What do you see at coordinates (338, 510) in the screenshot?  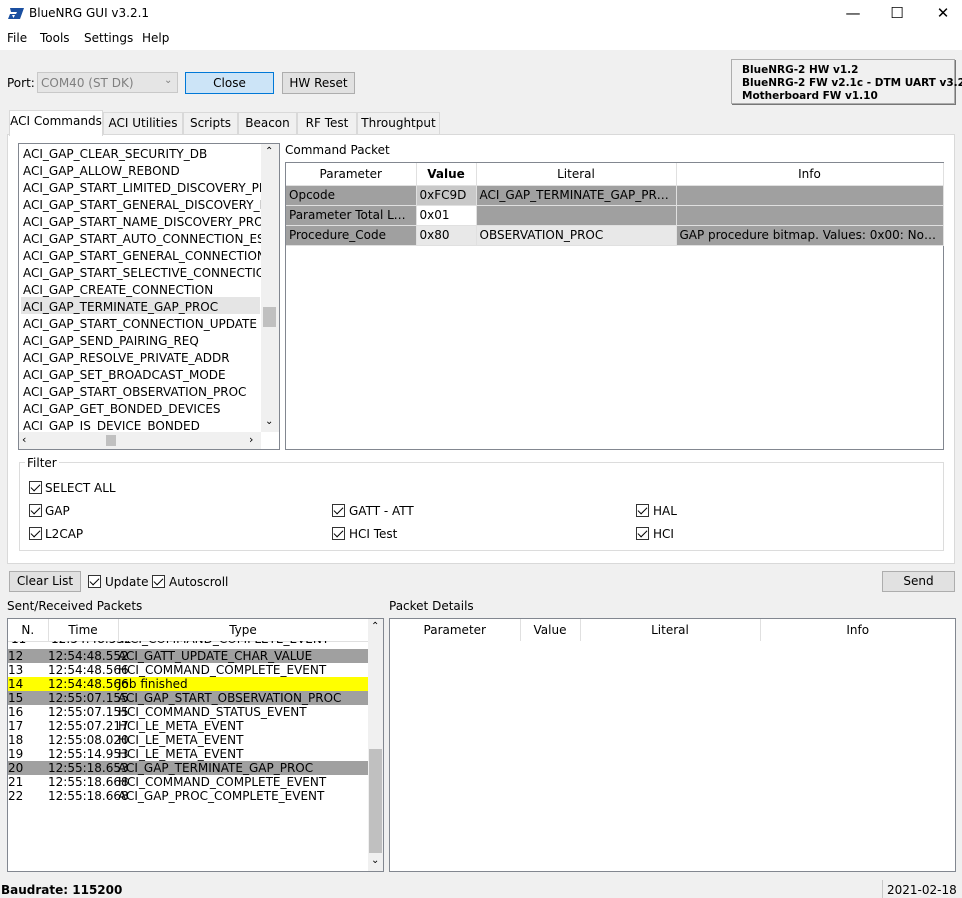 I see `gatt-att-checkbox` at bounding box center [338, 510].